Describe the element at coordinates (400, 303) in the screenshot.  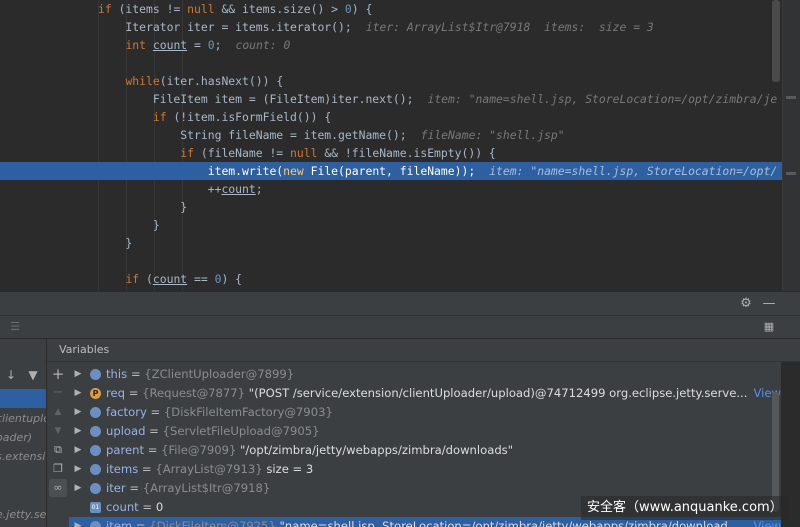
I see `debug-tool-window-header: ⚙ —` at that location.